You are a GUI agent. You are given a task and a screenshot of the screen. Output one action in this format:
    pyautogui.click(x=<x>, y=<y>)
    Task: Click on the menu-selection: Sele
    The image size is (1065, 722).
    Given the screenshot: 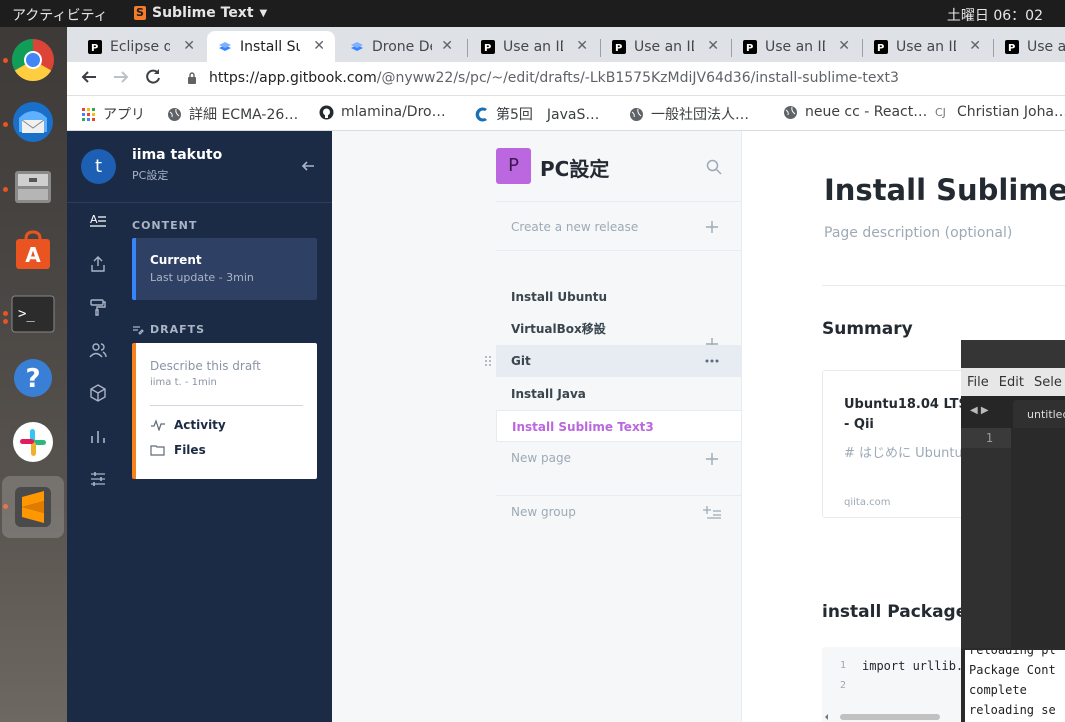 What is the action you would take?
    pyautogui.click(x=1048, y=382)
    